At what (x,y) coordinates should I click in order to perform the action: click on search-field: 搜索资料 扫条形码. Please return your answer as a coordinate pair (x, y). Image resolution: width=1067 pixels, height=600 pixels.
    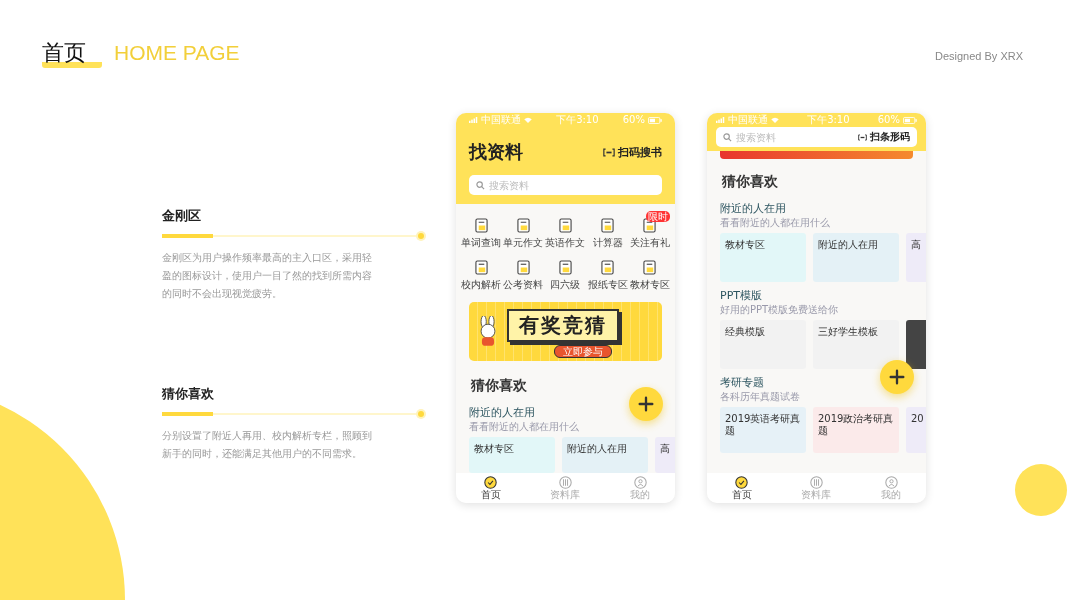
    Looking at the image, I should click on (816, 137).